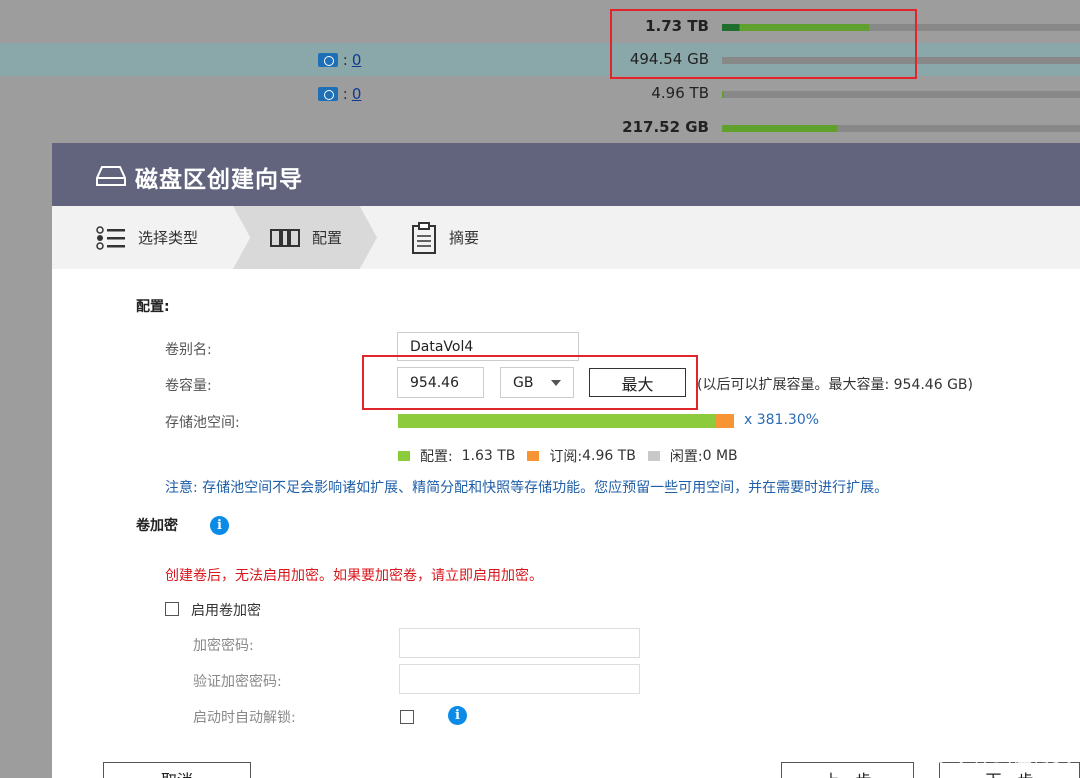 The image size is (1080, 778). What do you see at coordinates (540, 127) in the screenshot?
I see `volume-row-4: 217.52 GB` at bounding box center [540, 127].